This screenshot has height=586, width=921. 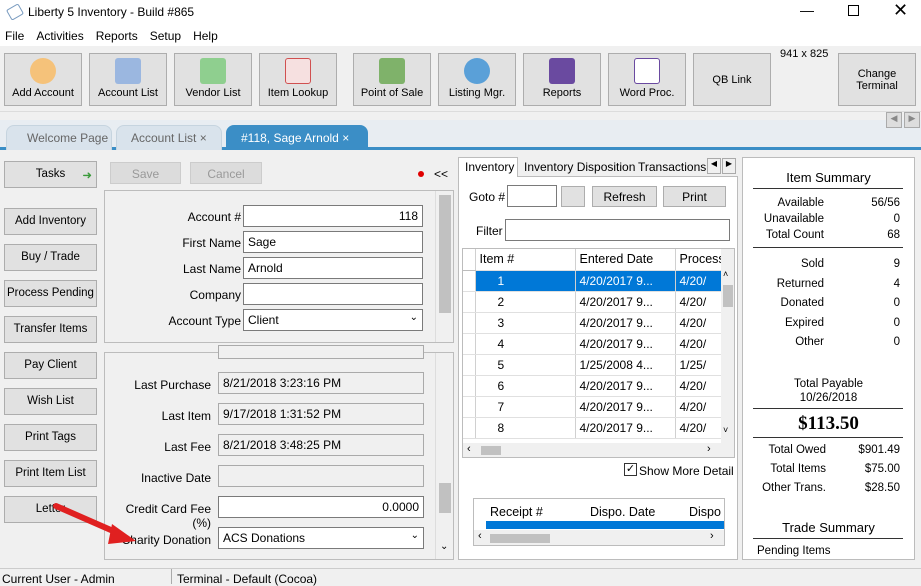 What do you see at coordinates (444, 456) in the screenshot?
I see `account-stats-scrollbar: ⌄` at bounding box center [444, 456].